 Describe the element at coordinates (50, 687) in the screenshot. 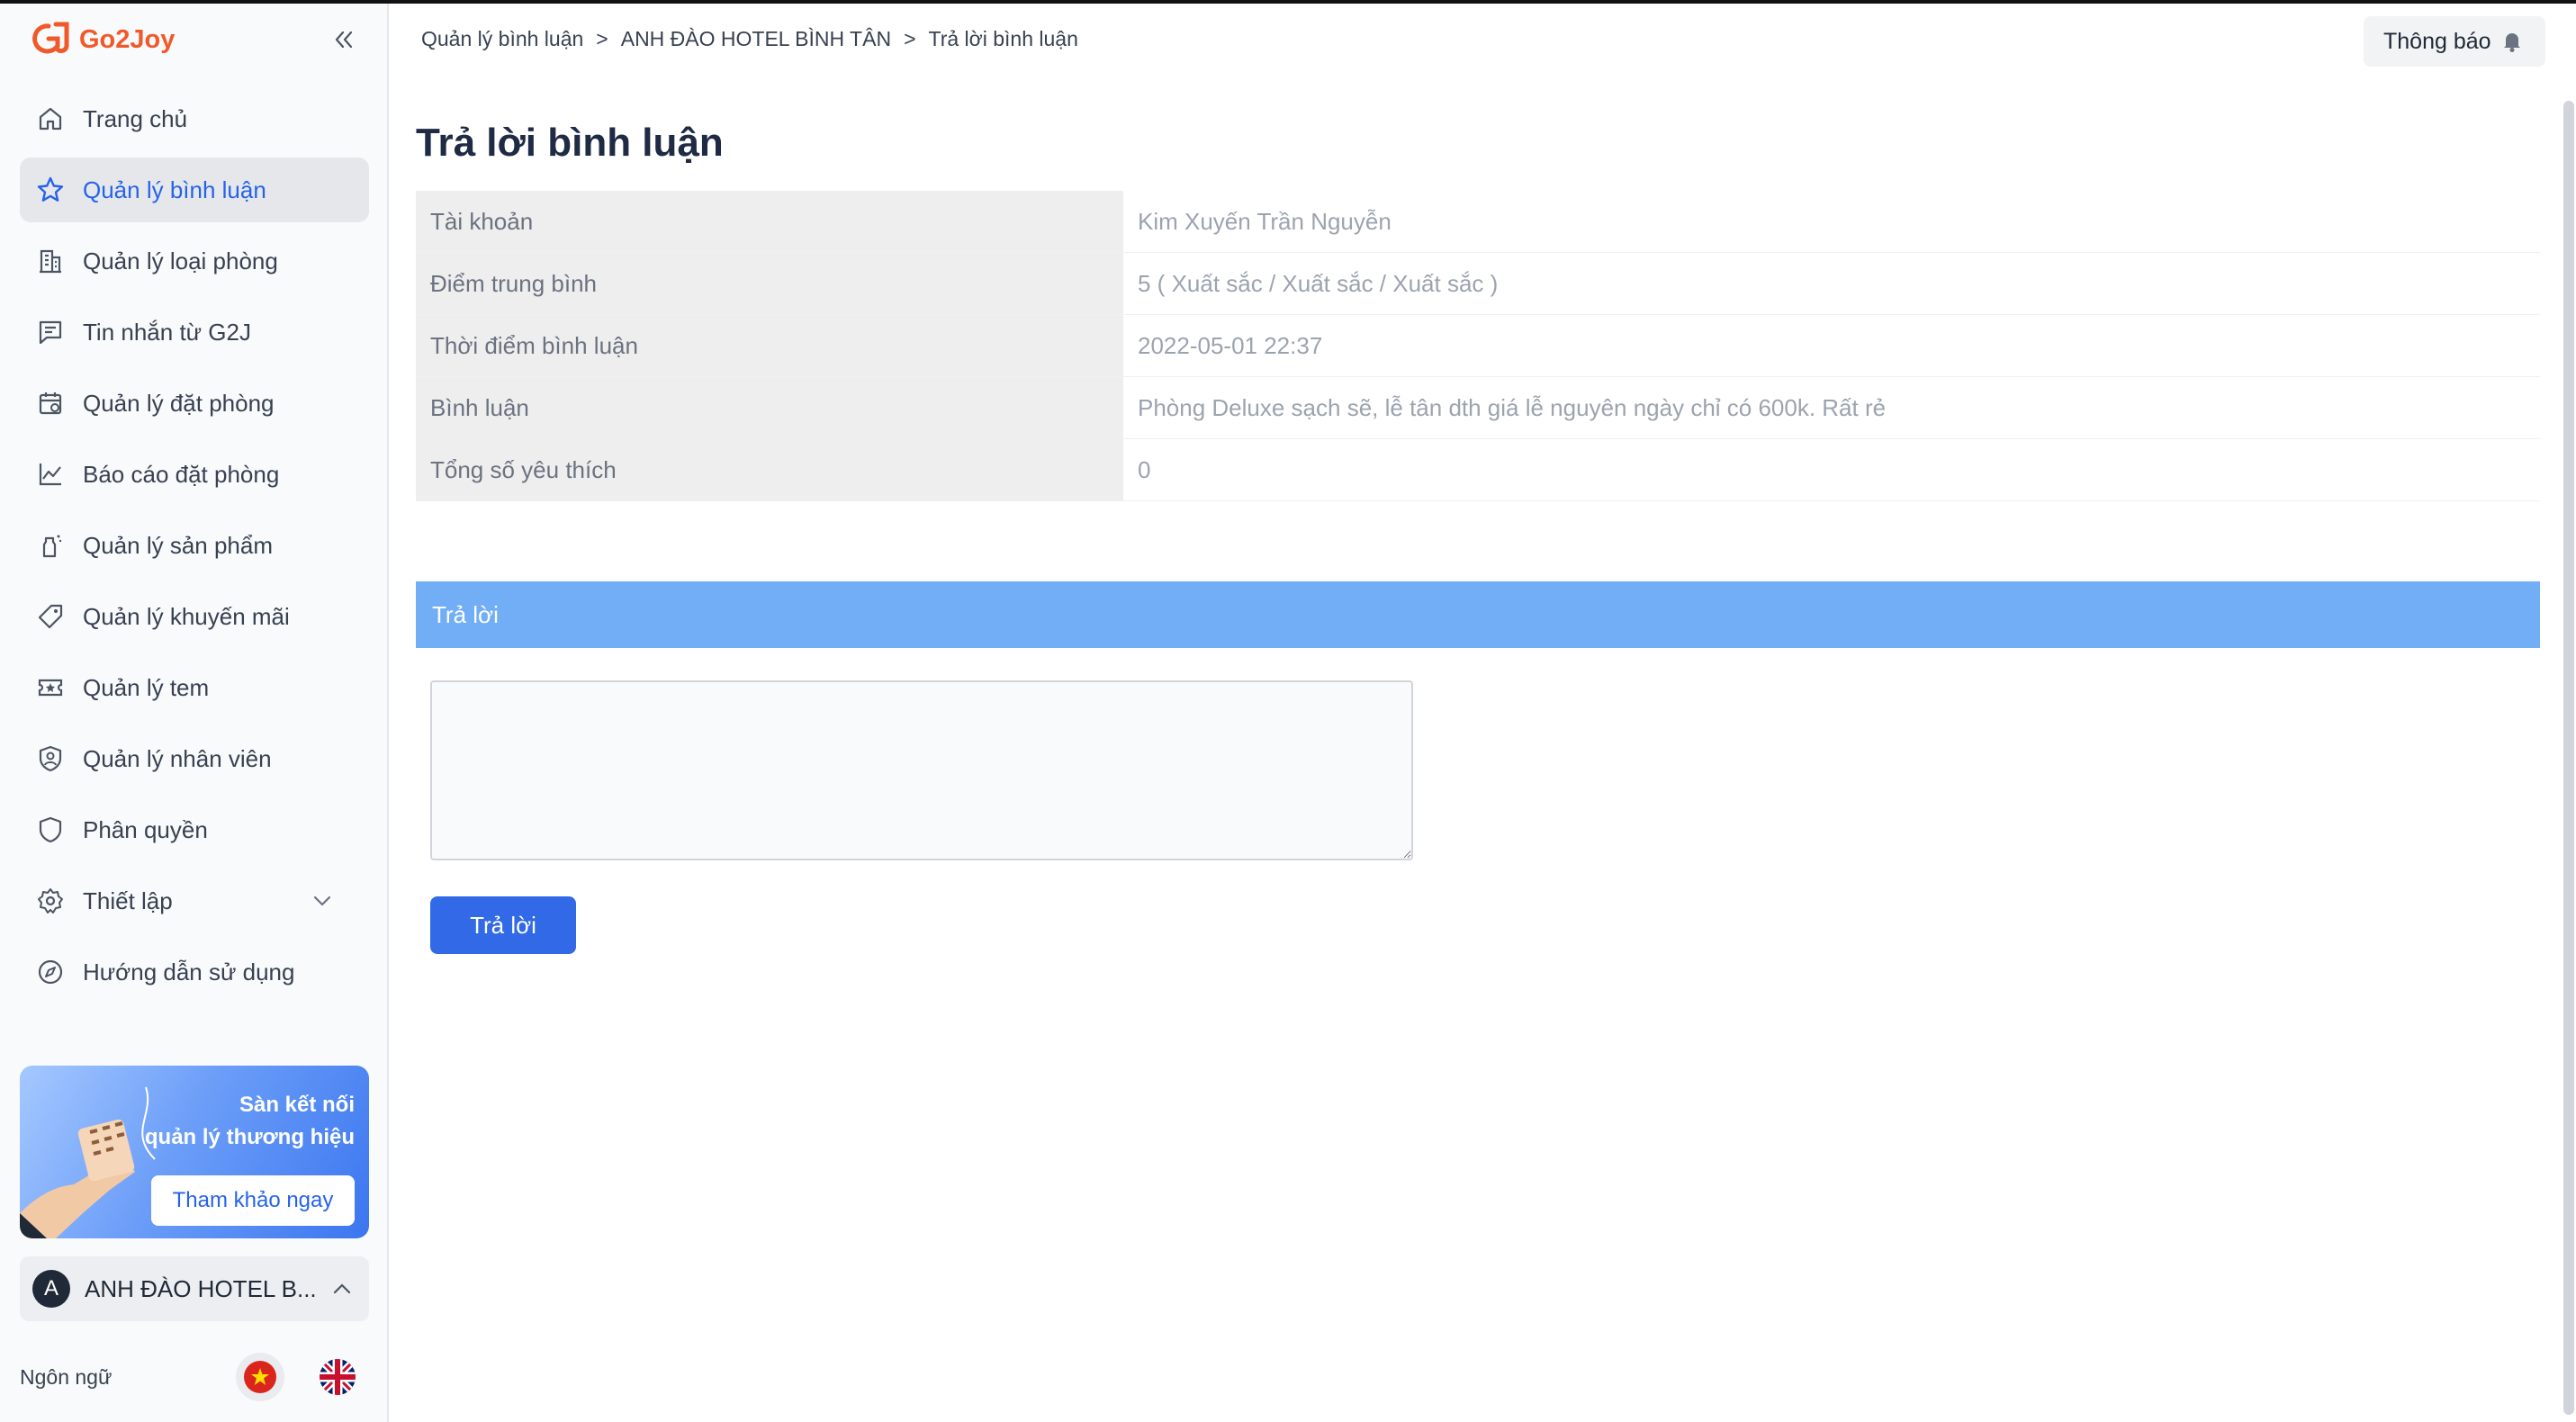

I see `ticket-icon` at that location.